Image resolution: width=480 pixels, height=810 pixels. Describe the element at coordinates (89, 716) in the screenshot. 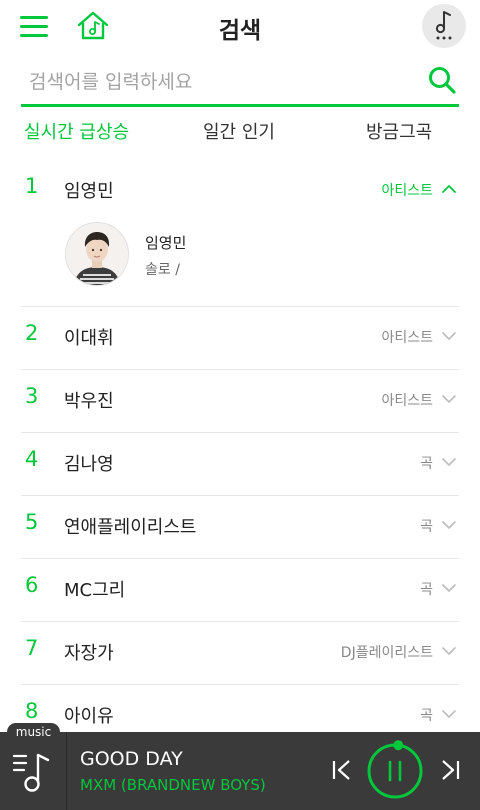

I see `keyword-label: 아이유` at that location.